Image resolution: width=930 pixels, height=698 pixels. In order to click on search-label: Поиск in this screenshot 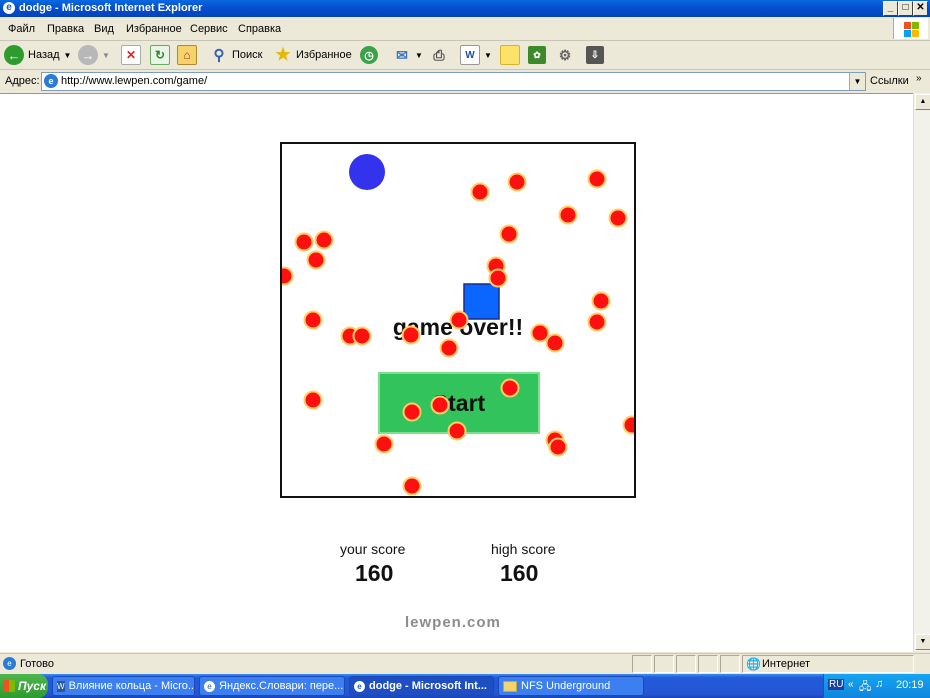, I will do `click(247, 55)`.